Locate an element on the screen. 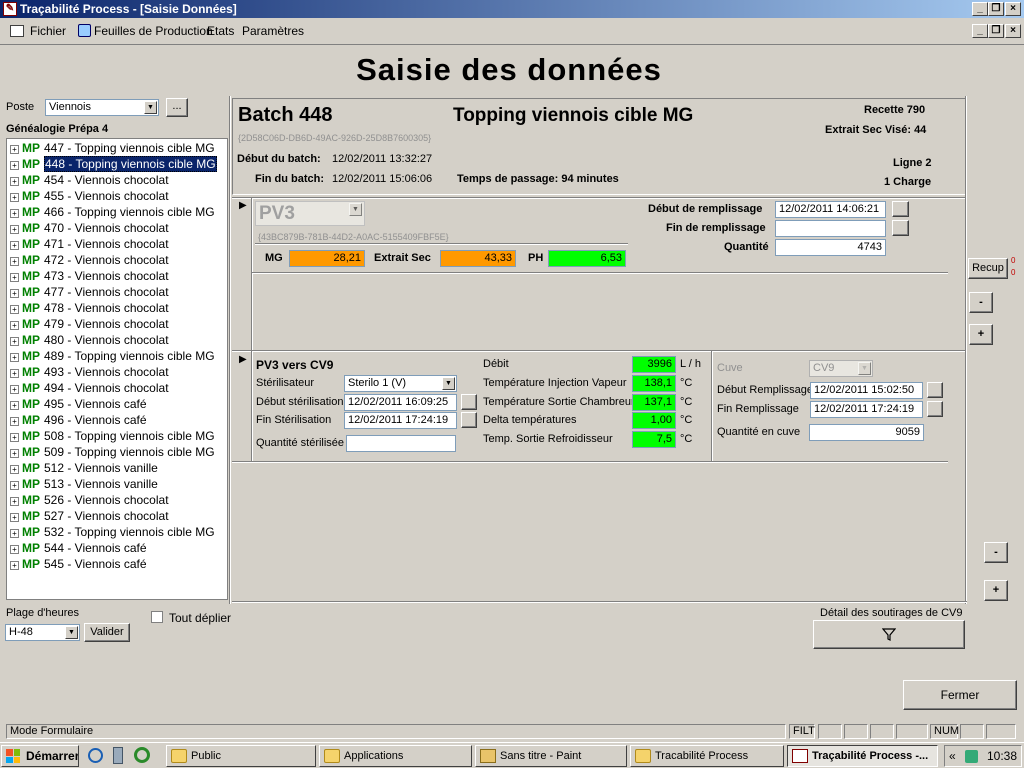 This screenshot has width=1024, height=768. pv-minus-button: - is located at coordinates (981, 302).